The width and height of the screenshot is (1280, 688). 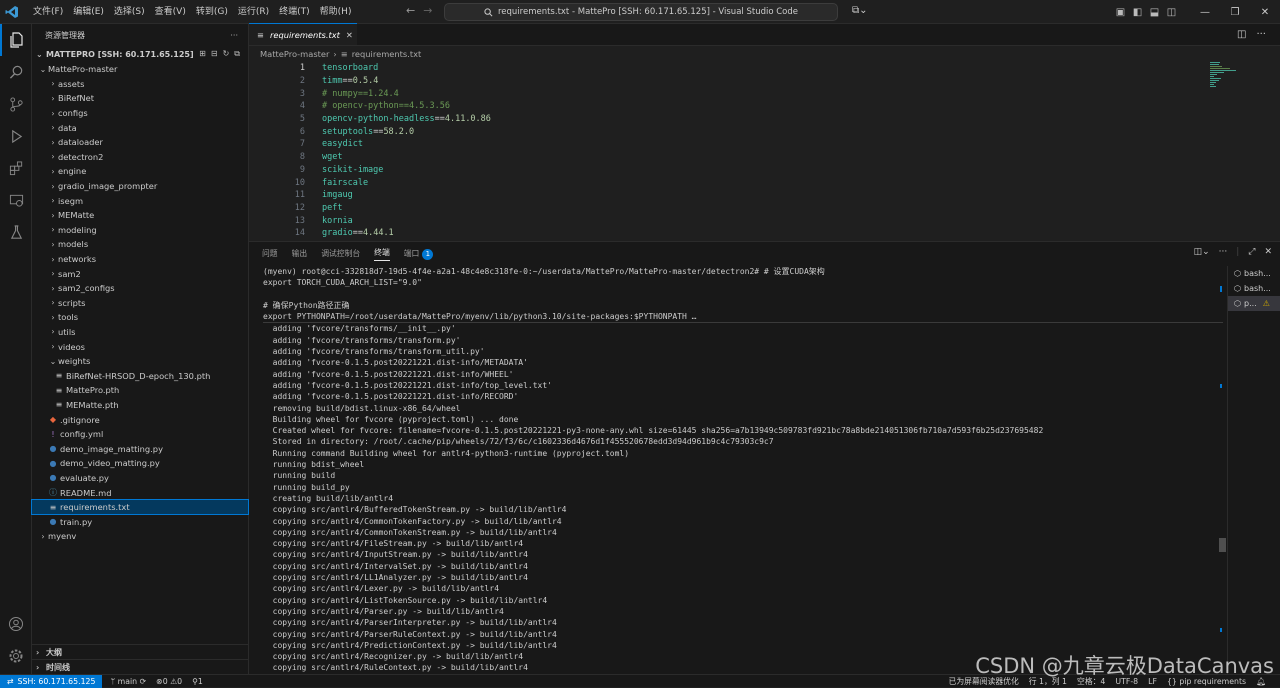 What do you see at coordinates (1205, 12) in the screenshot?
I see `minimize-icon: —` at bounding box center [1205, 12].